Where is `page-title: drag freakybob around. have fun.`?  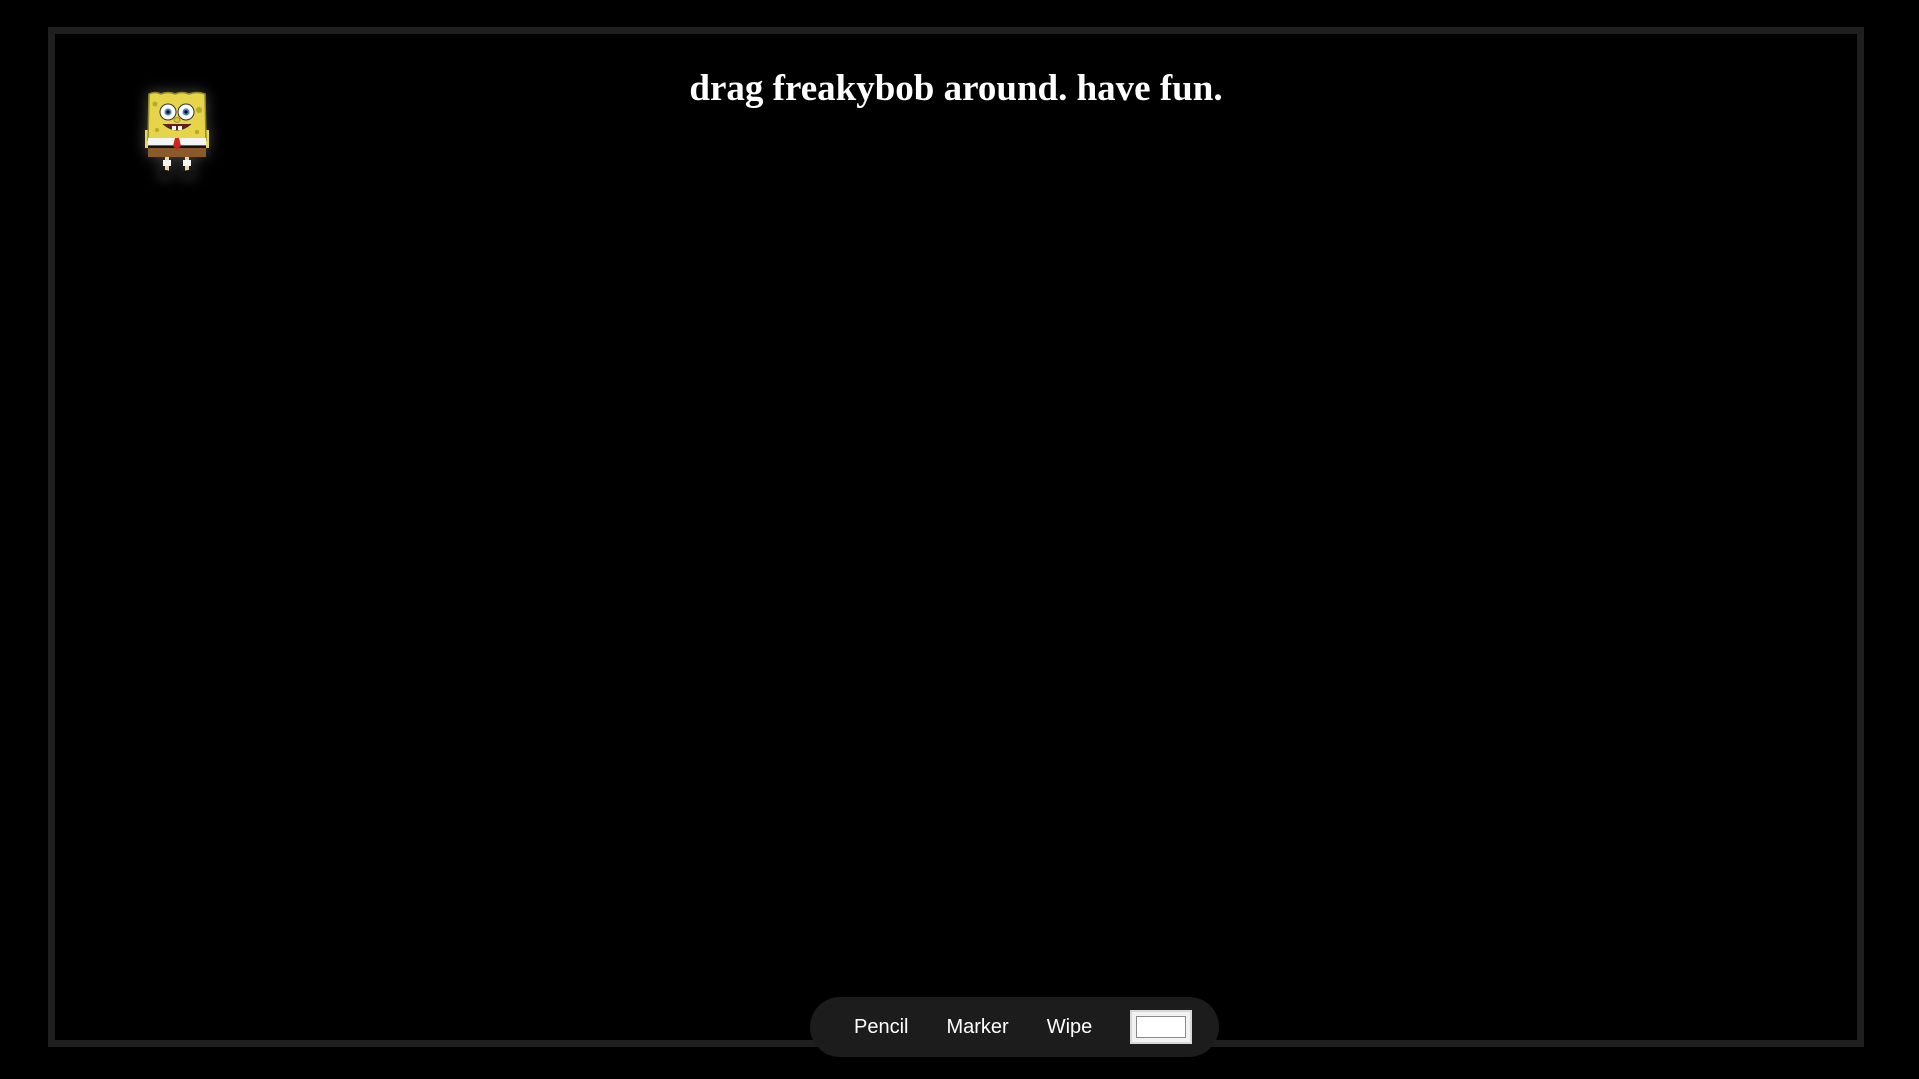 page-title: drag freakybob around. have fun. is located at coordinates (956, 88).